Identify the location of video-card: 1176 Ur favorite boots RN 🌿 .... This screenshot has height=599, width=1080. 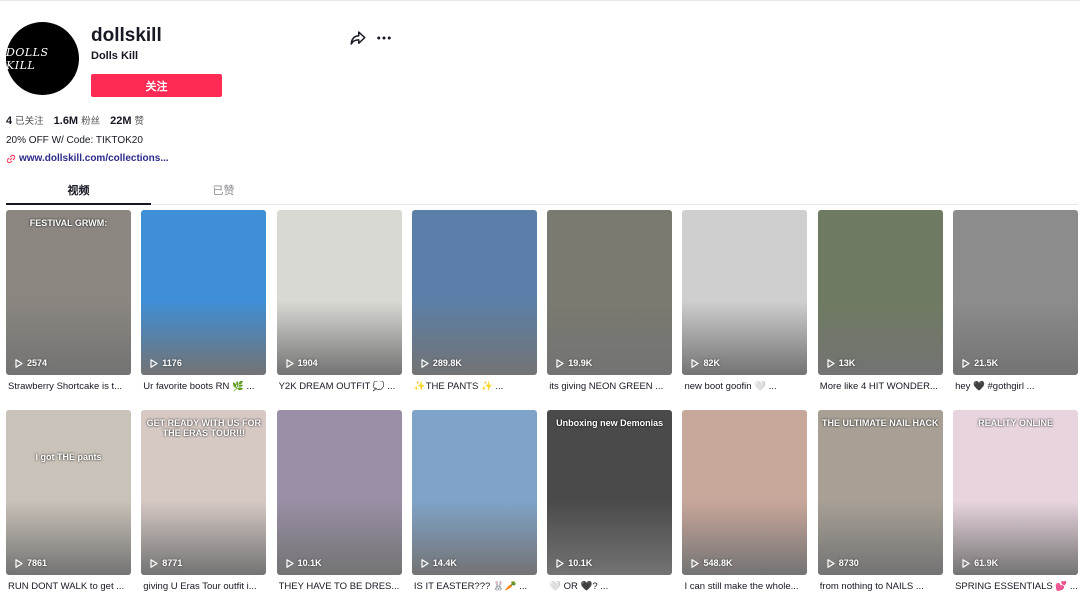
(204, 310).